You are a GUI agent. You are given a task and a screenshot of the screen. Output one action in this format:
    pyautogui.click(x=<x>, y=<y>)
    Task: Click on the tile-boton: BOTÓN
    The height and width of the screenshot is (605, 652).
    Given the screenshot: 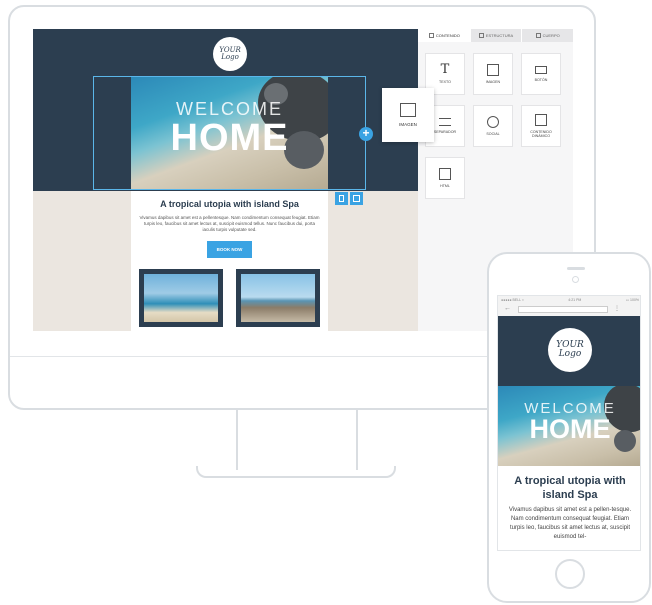 What is the action you would take?
    pyautogui.click(x=541, y=74)
    